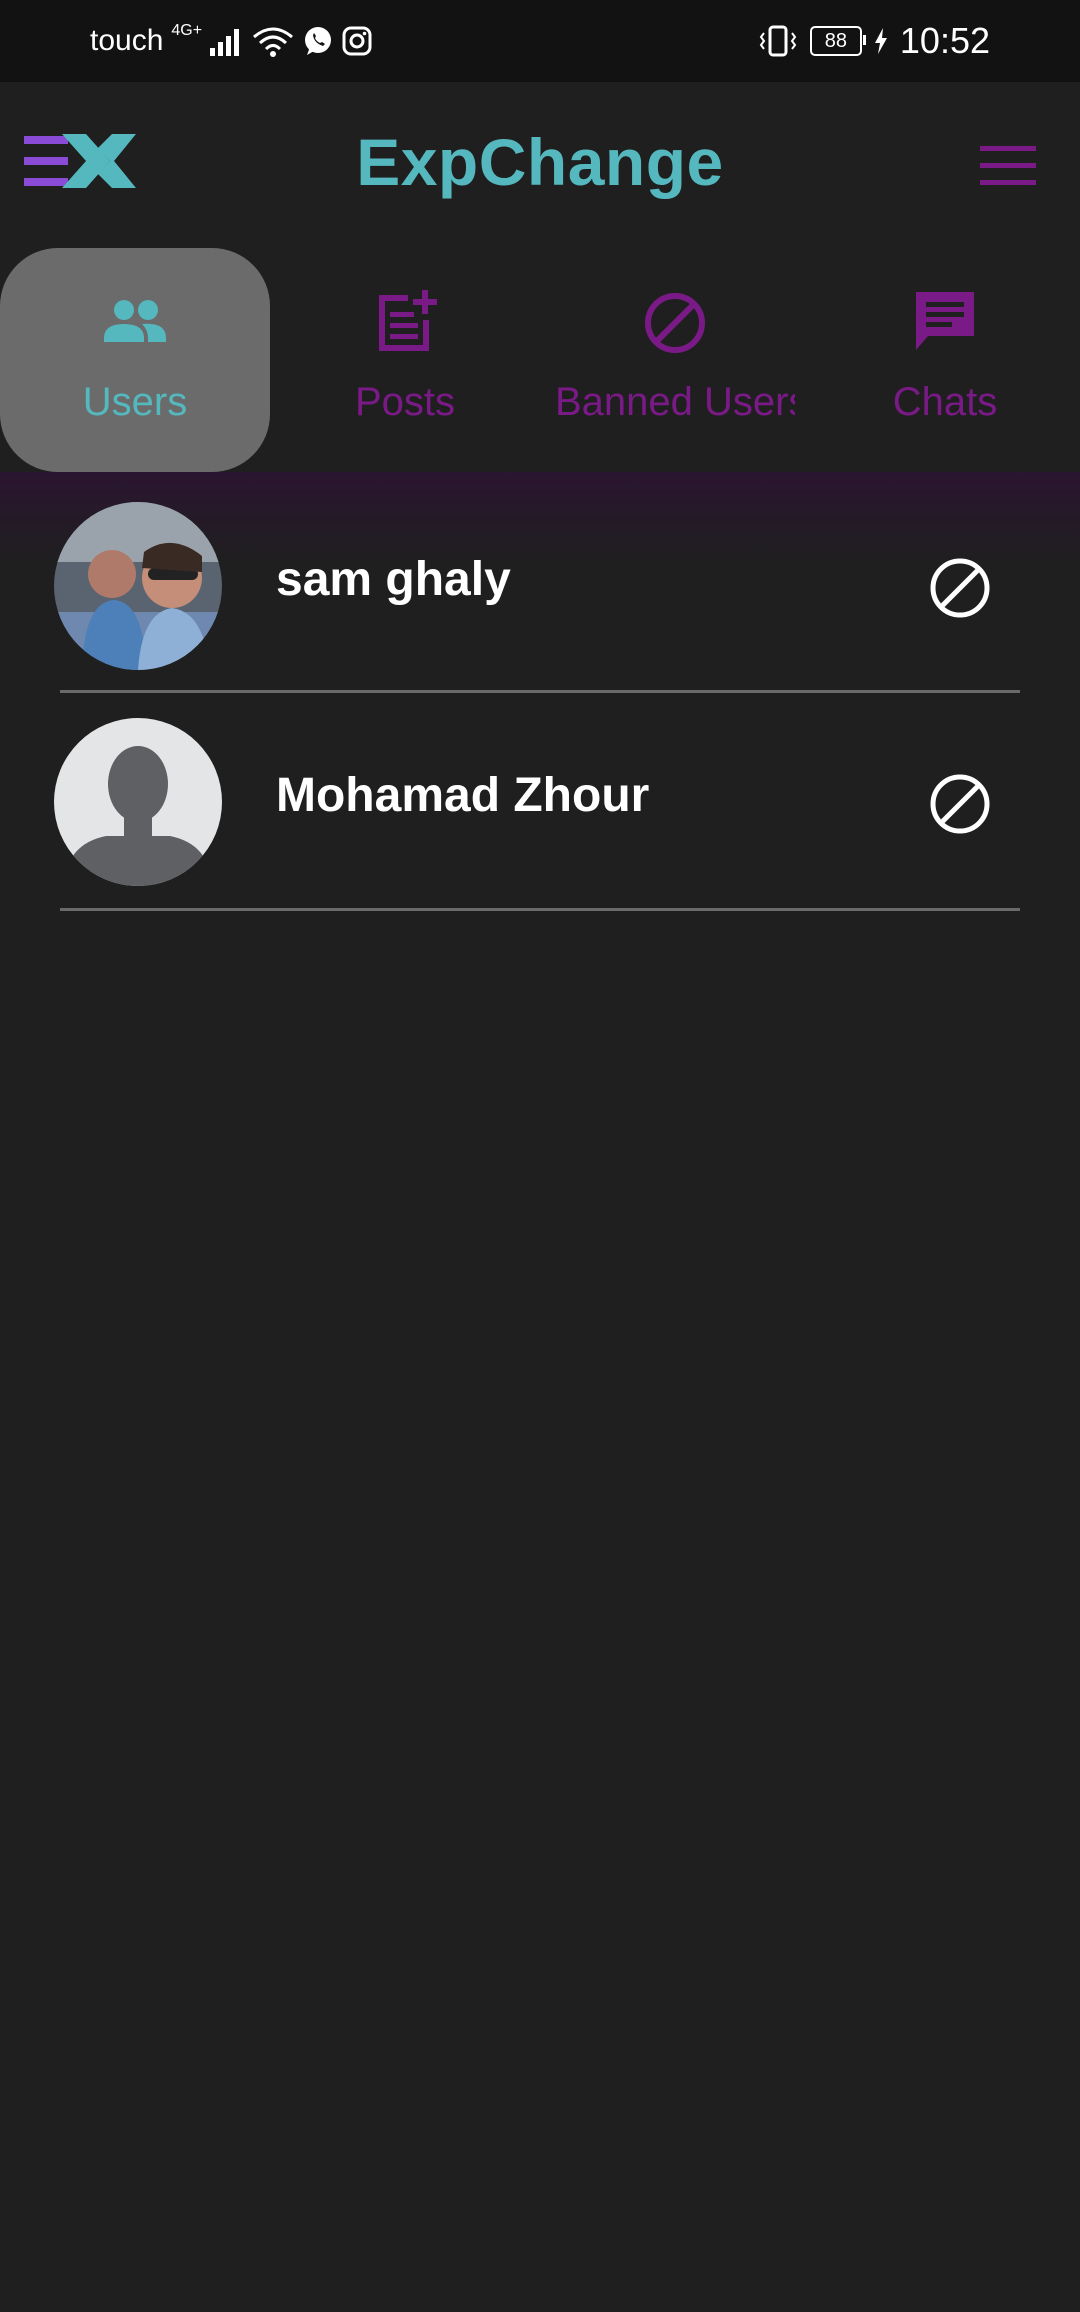  I want to click on user-name: Mohamad Zhour, so click(463, 795).